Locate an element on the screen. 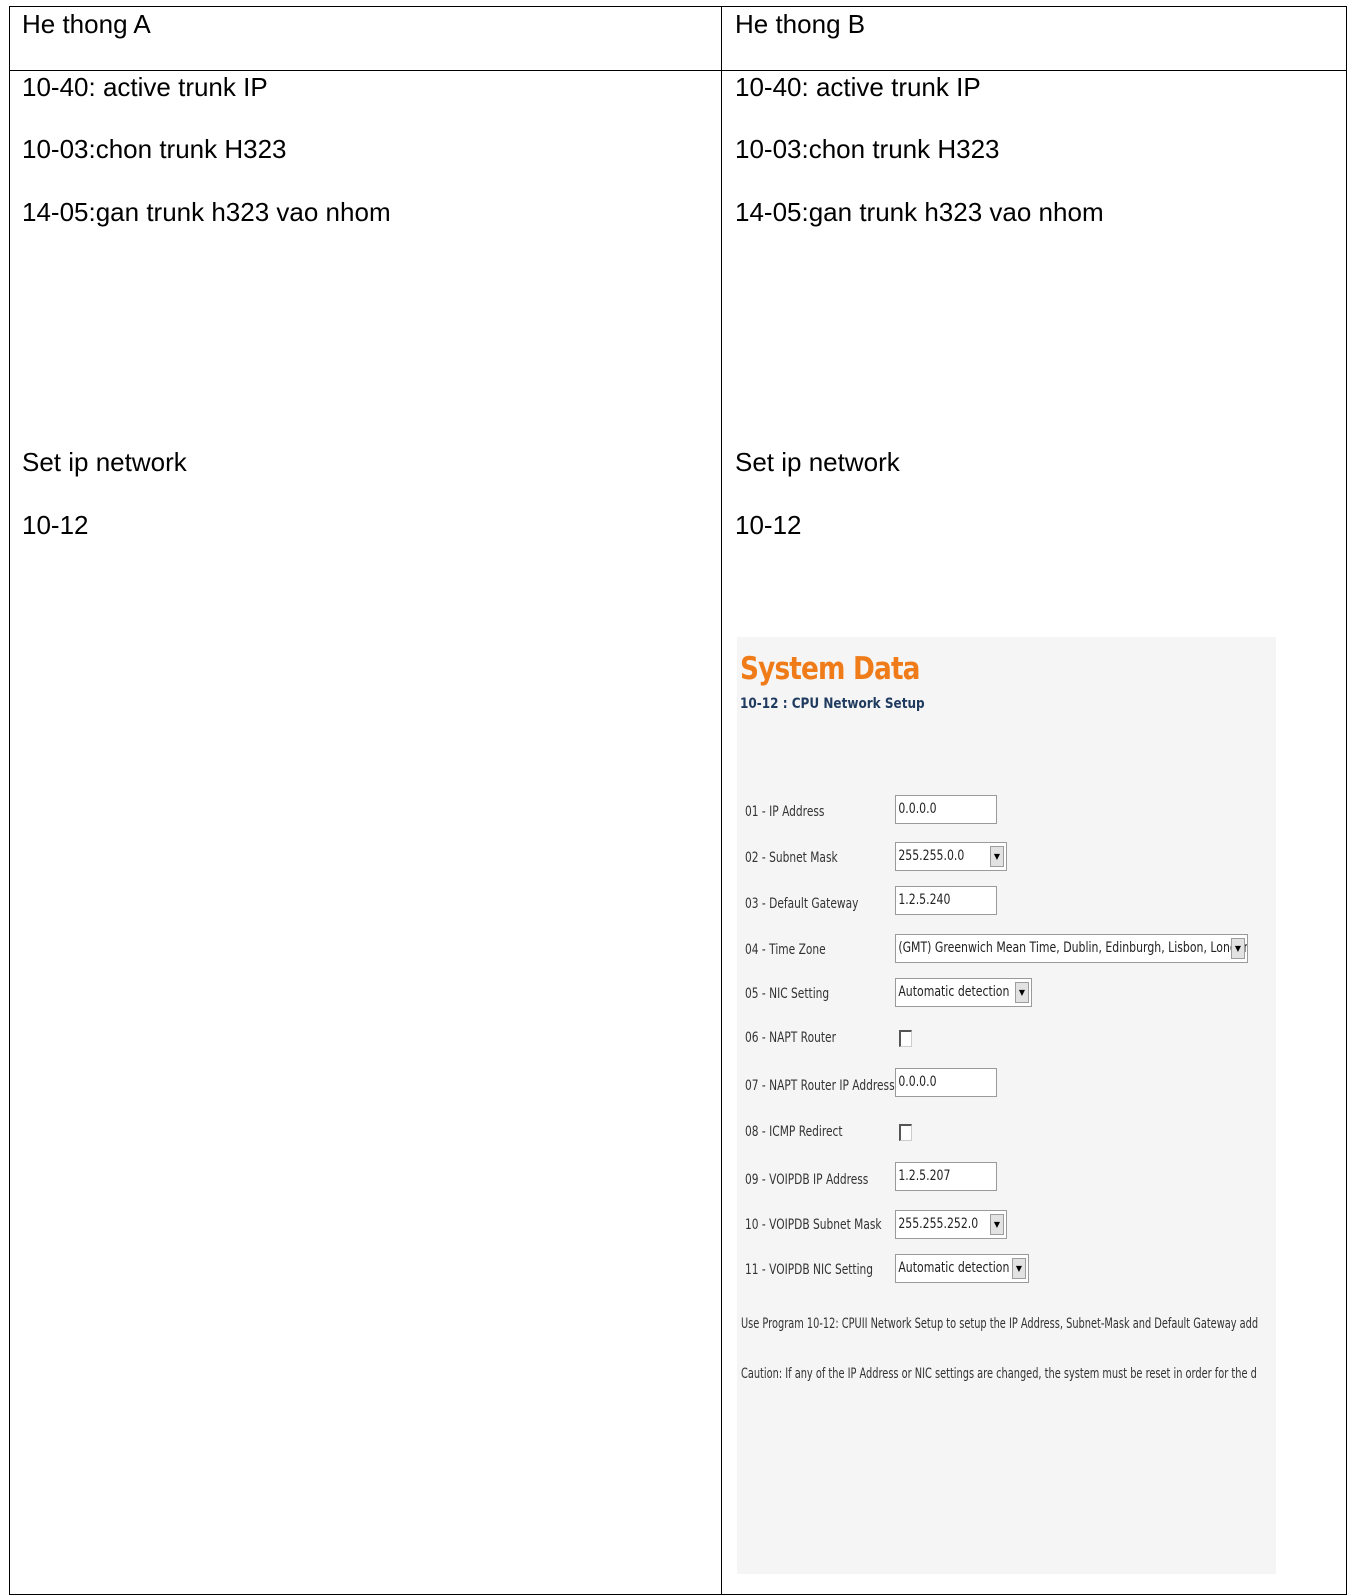 Image resolution: width=1356 pixels, height=1595 pixels. column-b-line-2: 10-03:chon trunk H323 is located at coordinates (867, 149).